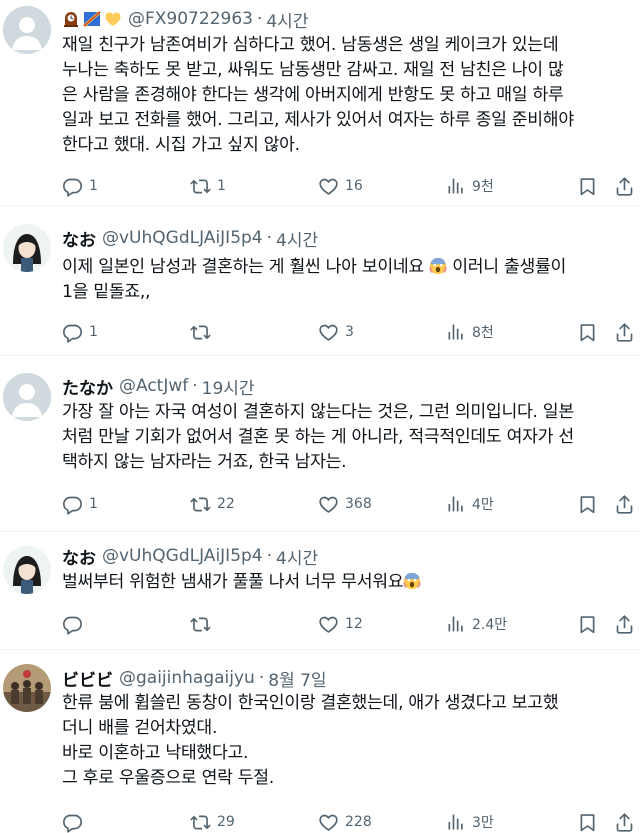  Describe the element at coordinates (140, 728) in the screenshot. I see `text-line: 더니 배를 걷어차였대.` at that location.